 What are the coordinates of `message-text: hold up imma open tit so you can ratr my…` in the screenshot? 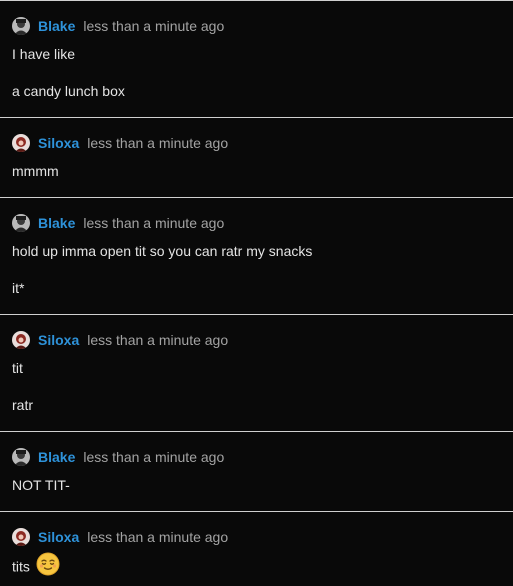 It's located at (162, 251).